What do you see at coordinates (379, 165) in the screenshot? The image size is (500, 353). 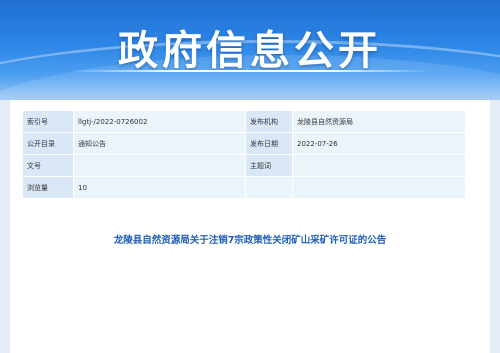 I see `keywords-value` at bounding box center [379, 165].